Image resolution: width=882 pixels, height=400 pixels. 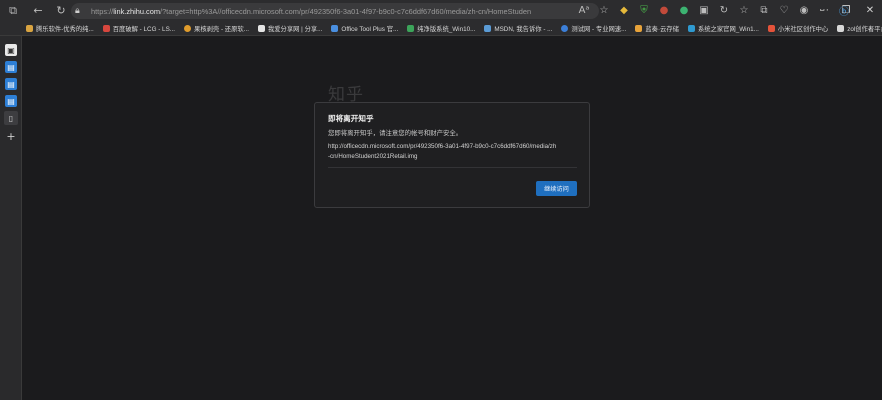 I want to click on extension-icon: ▣, so click(x=704, y=10).